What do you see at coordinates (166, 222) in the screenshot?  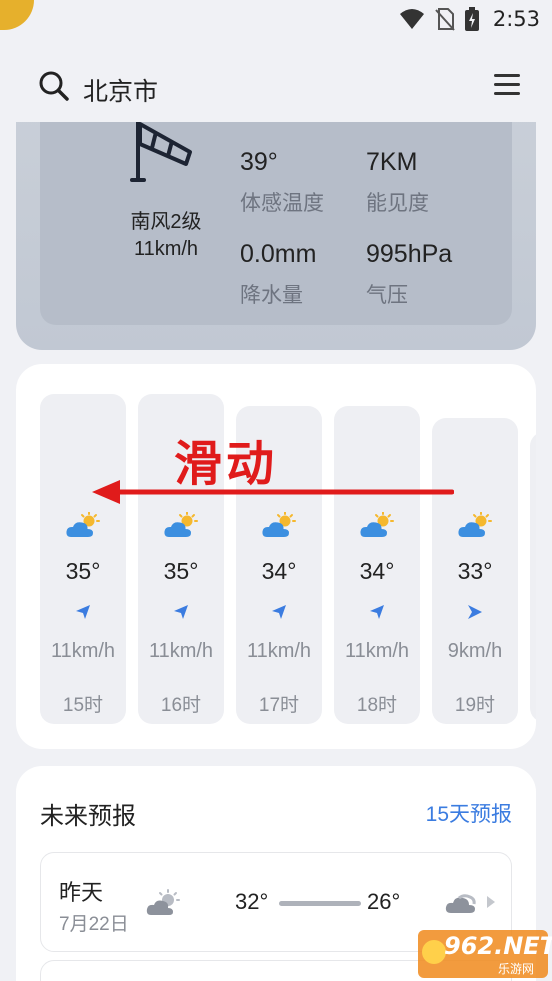 I see `wind-direction: 南风2级` at bounding box center [166, 222].